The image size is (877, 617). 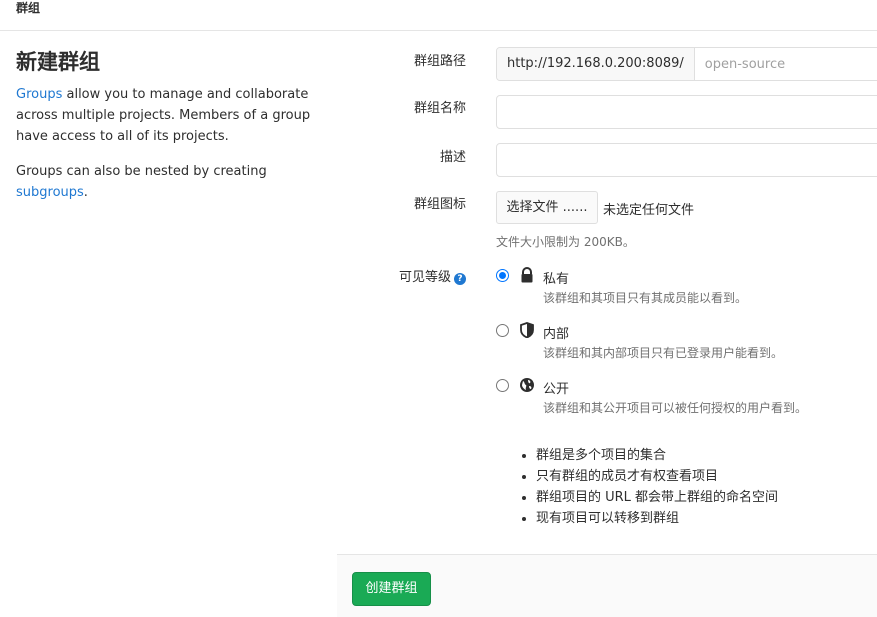 What do you see at coordinates (649, 210) in the screenshot?
I see `file-status: 未选定任何文件` at bounding box center [649, 210].